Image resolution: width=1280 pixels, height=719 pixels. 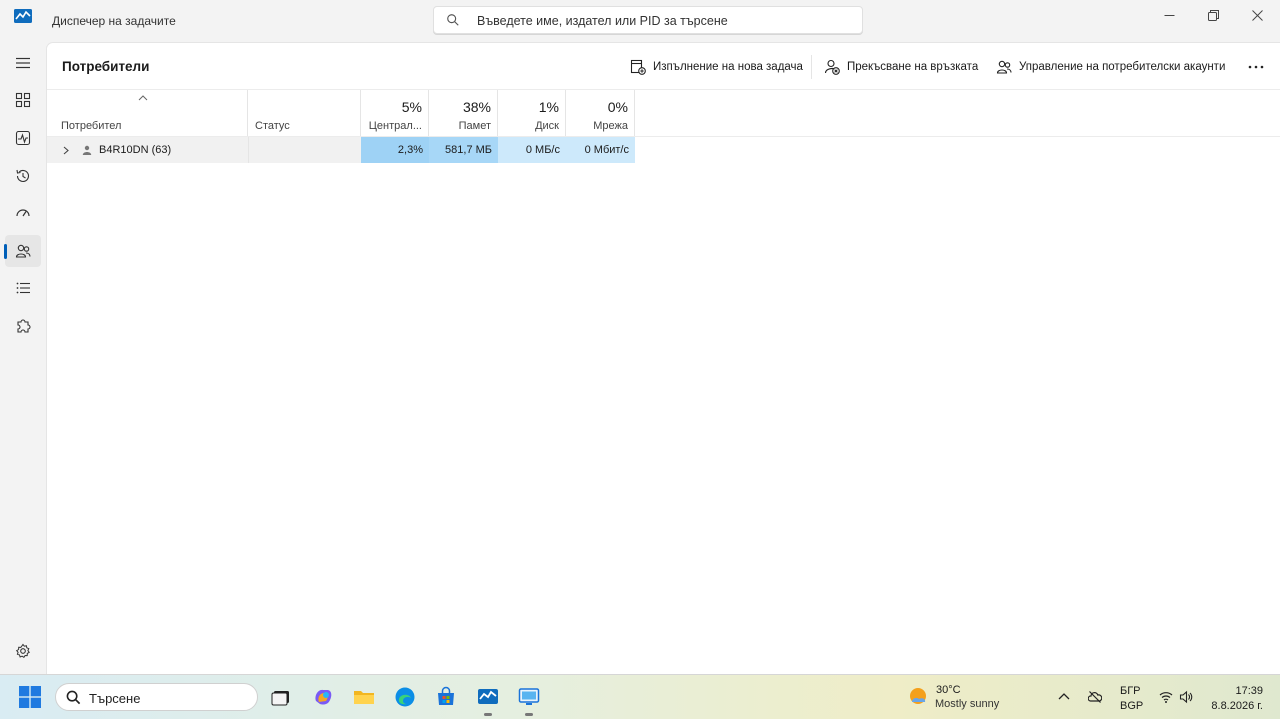 I want to click on hamburger-icon, so click(x=23, y=63).